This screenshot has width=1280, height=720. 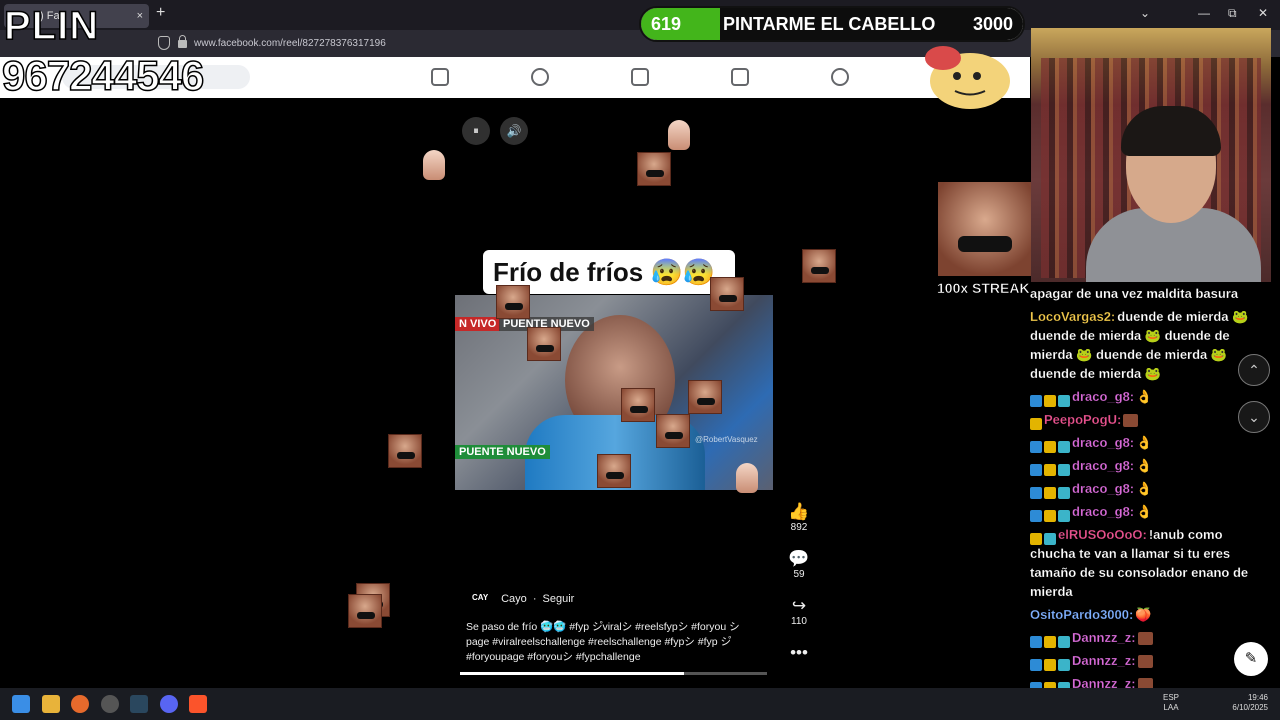 What do you see at coordinates (1082, 419) in the screenshot?
I see `chat-username: PeepoPogU:` at bounding box center [1082, 419].